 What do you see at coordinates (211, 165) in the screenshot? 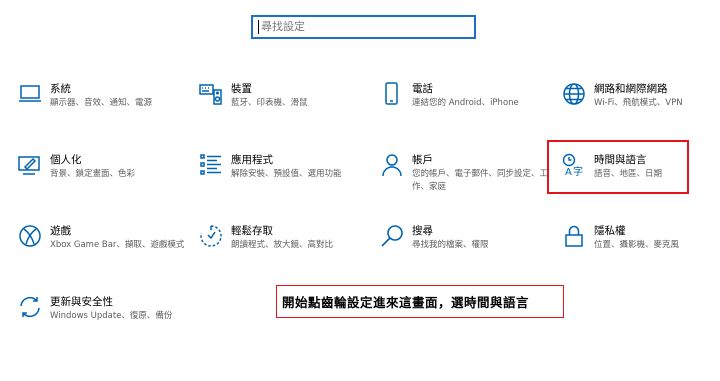
I see `apps-list-icon` at bounding box center [211, 165].